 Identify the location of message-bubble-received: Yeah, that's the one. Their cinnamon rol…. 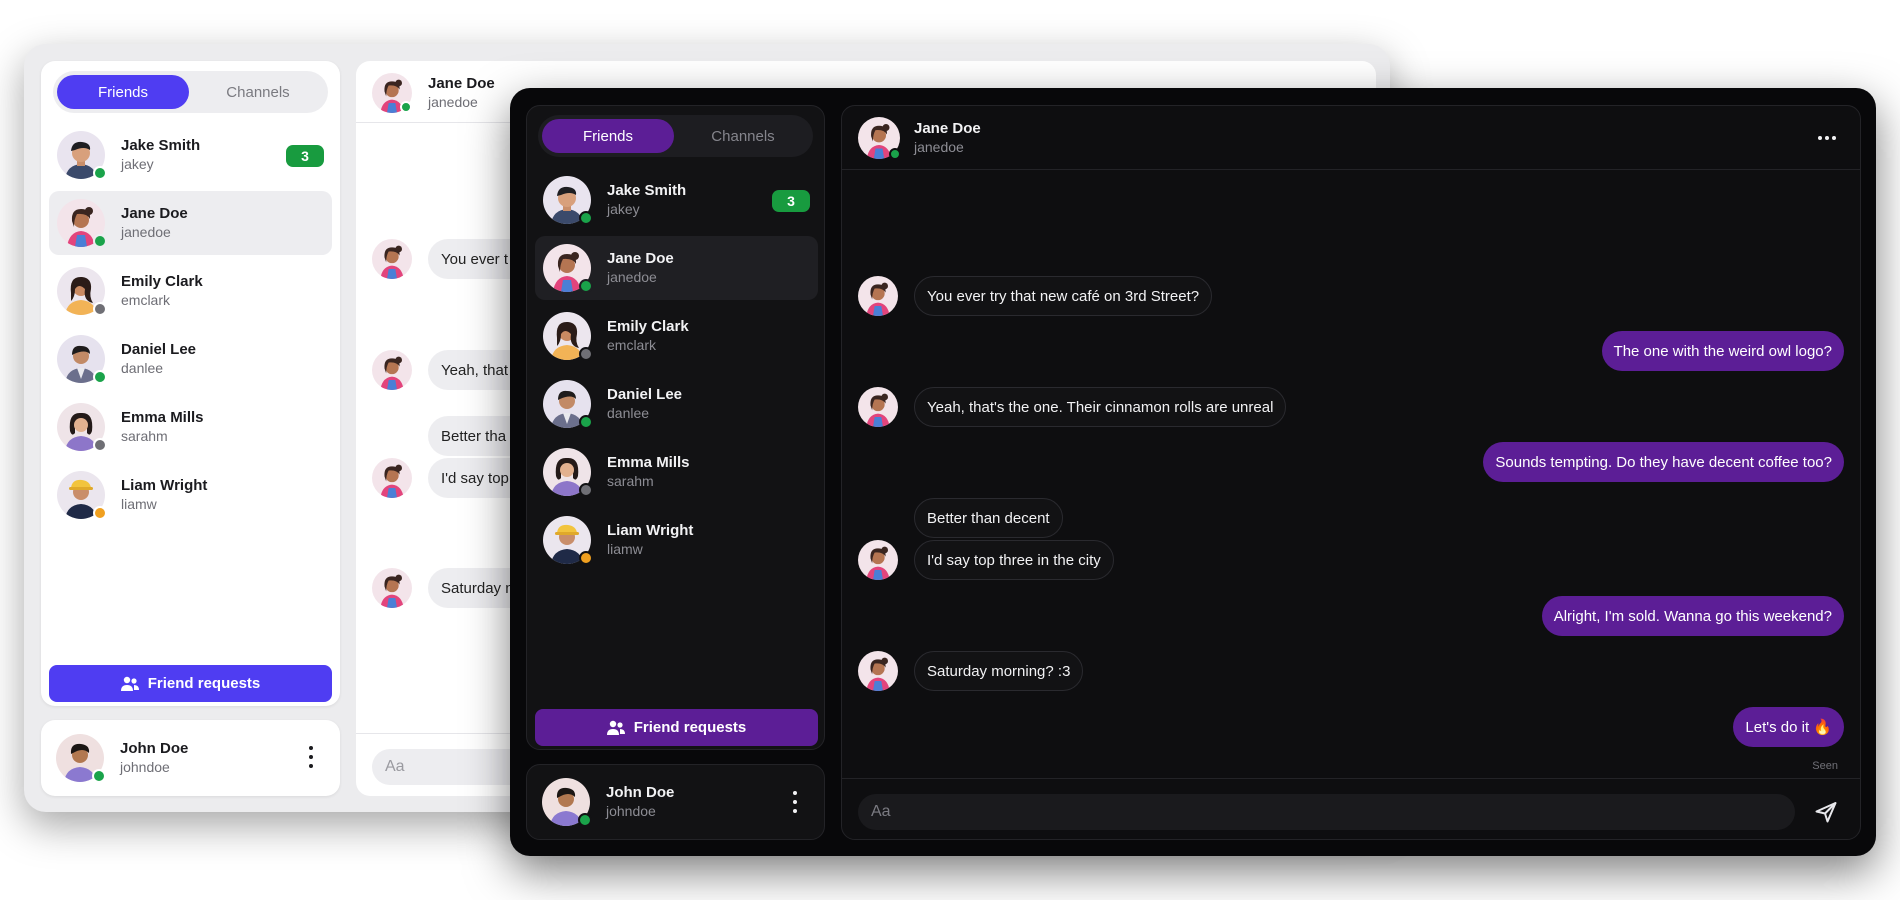
(1100, 407).